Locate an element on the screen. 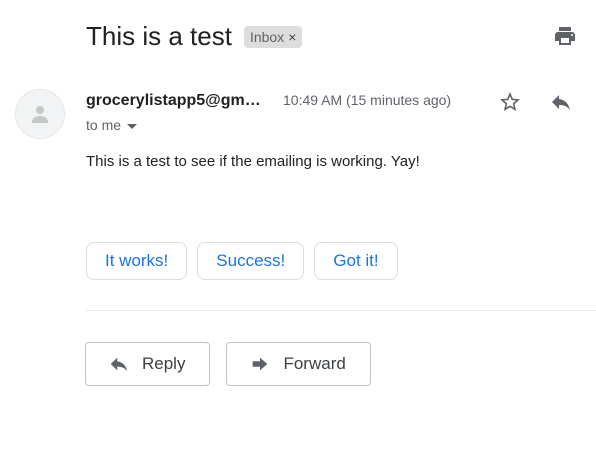 This screenshot has height=467, width=596. smart-reply-it-works: It works! is located at coordinates (137, 261).